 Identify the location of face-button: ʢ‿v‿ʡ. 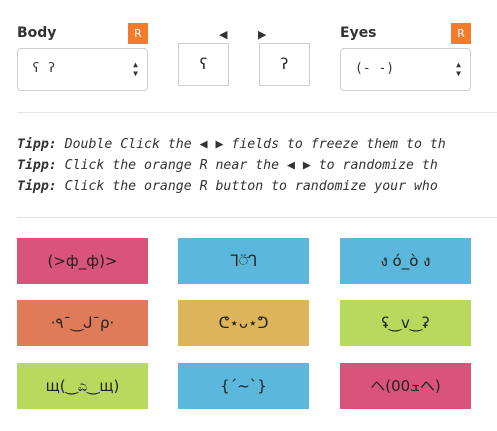
(405, 323).